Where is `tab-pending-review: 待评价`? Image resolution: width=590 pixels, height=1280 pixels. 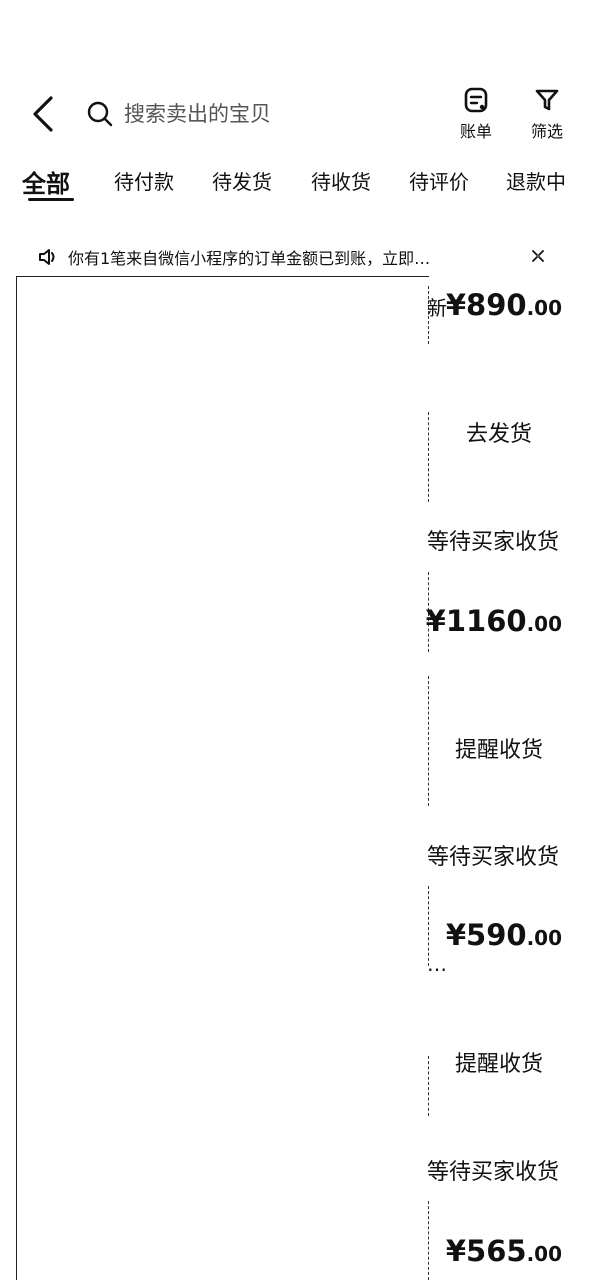 tab-pending-review: 待评价 is located at coordinates (439, 180).